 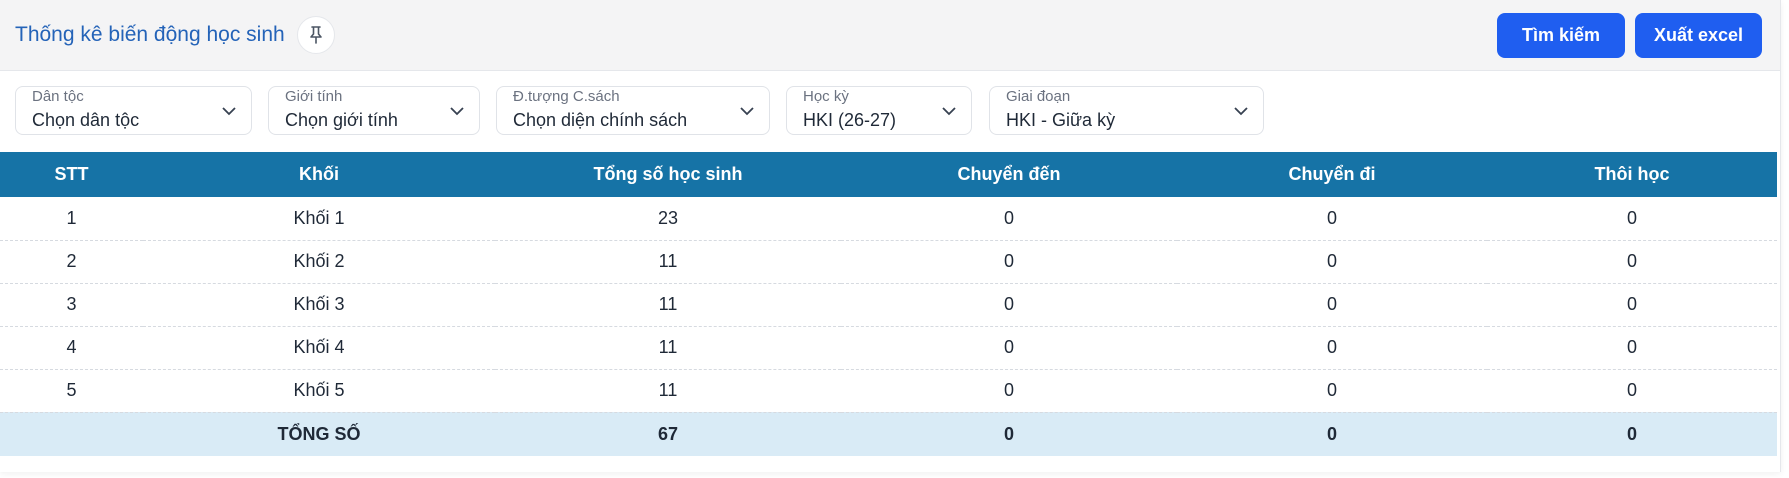 I want to click on total-label: TỔNG SỐ, so click(x=319, y=434).